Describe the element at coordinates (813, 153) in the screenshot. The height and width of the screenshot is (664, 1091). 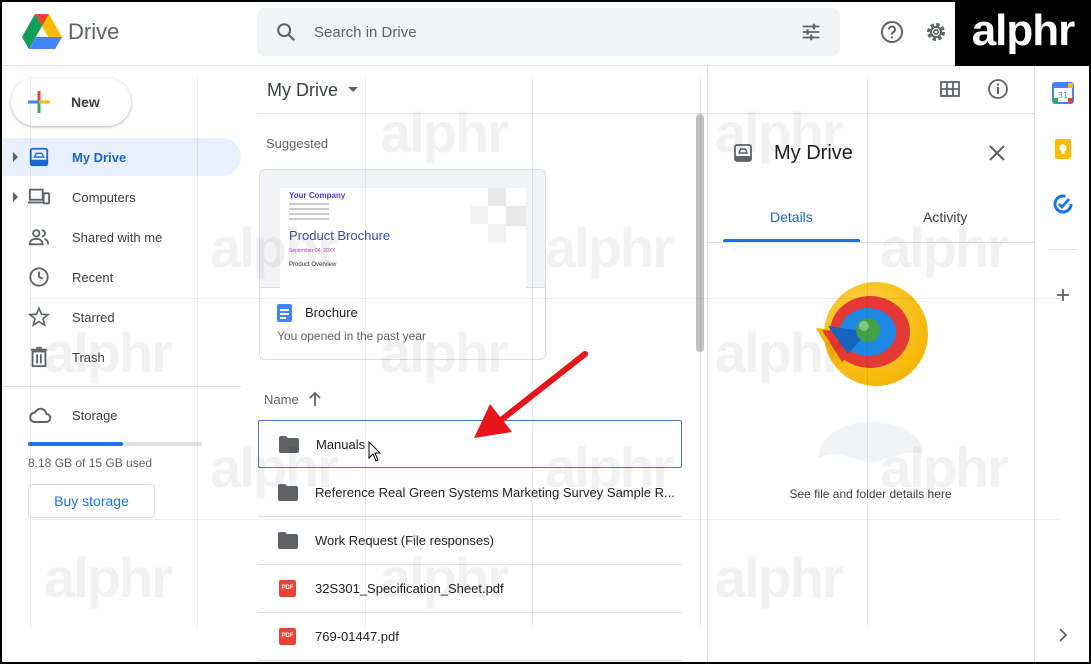
I see `details-title: My Drive` at that location.